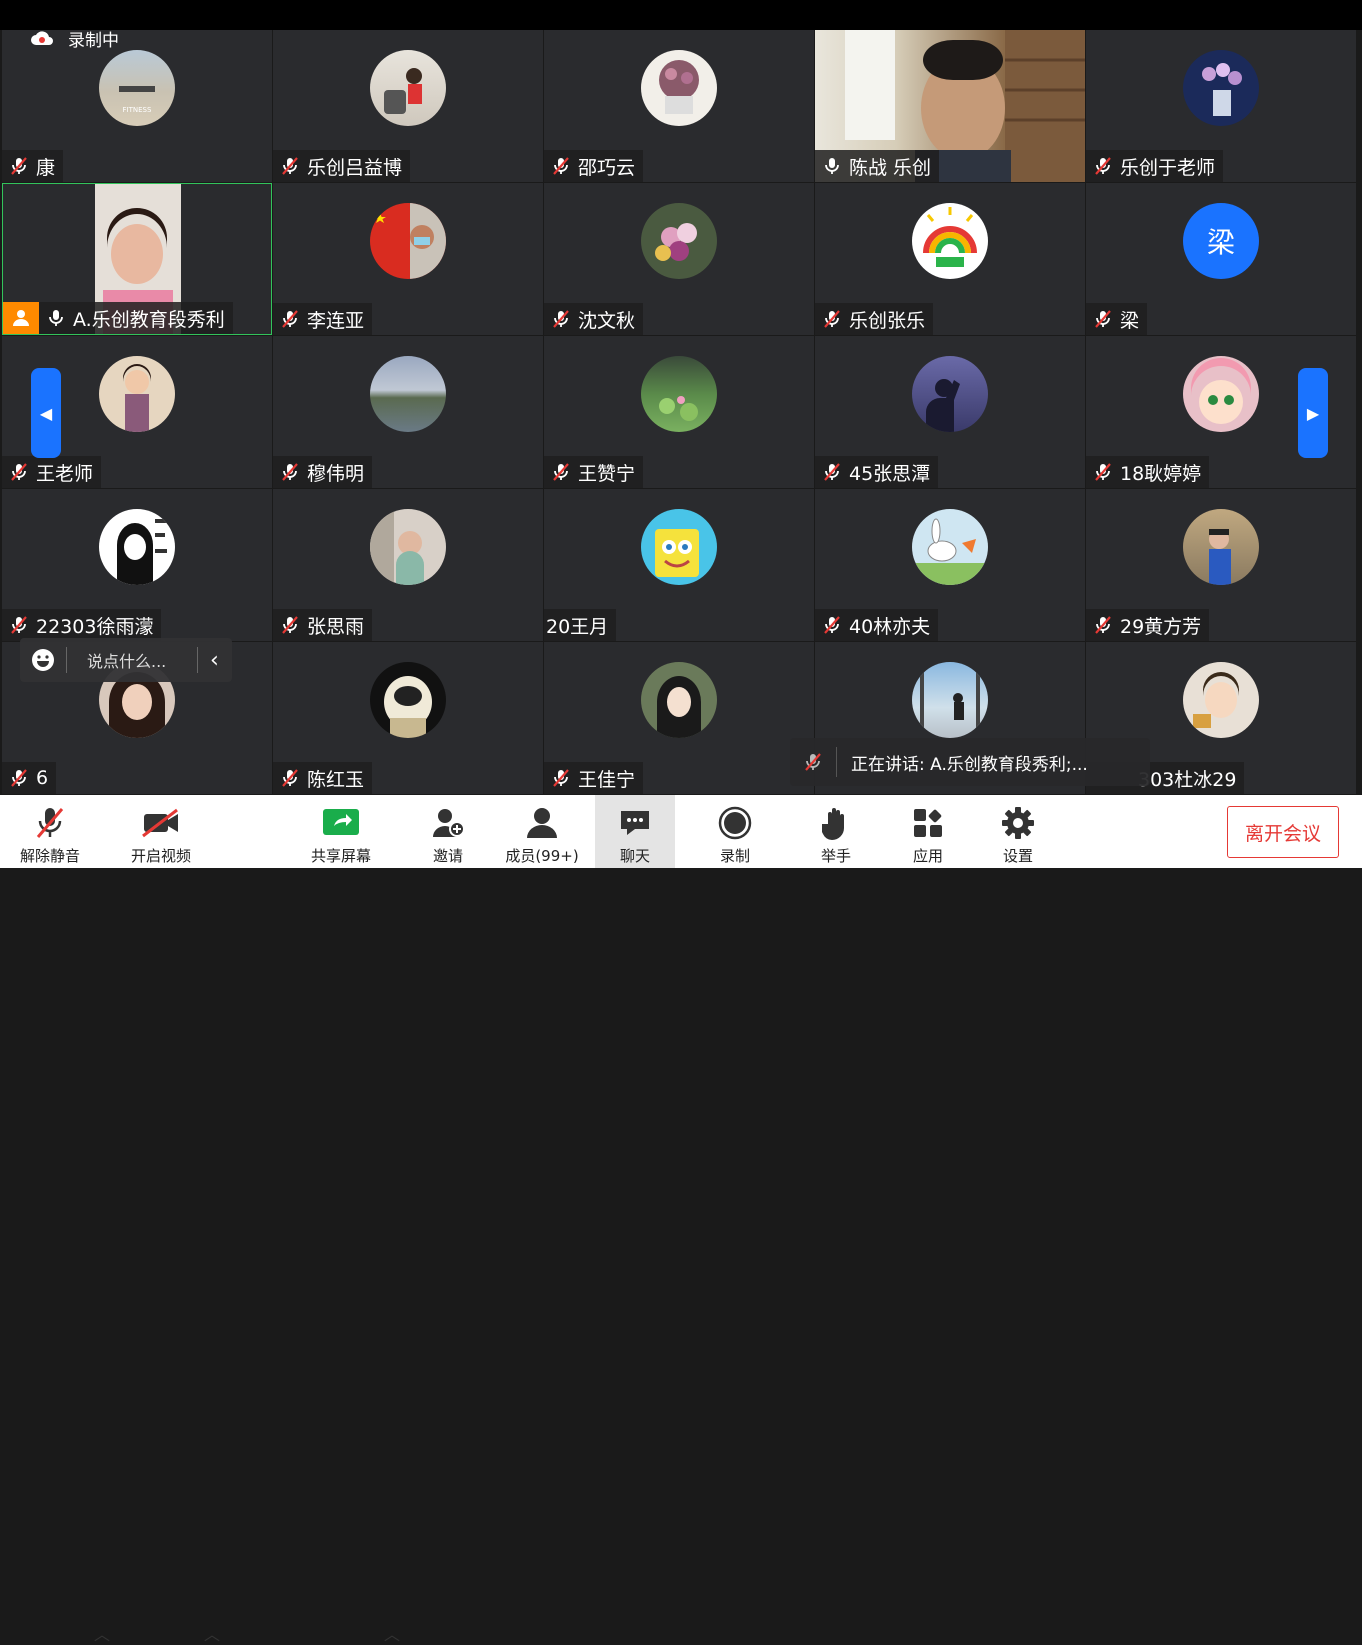 The height and width of the screenshot is (1645, 1362). I want to click on participant-nametag: 陈红玉, so click(323, 778).